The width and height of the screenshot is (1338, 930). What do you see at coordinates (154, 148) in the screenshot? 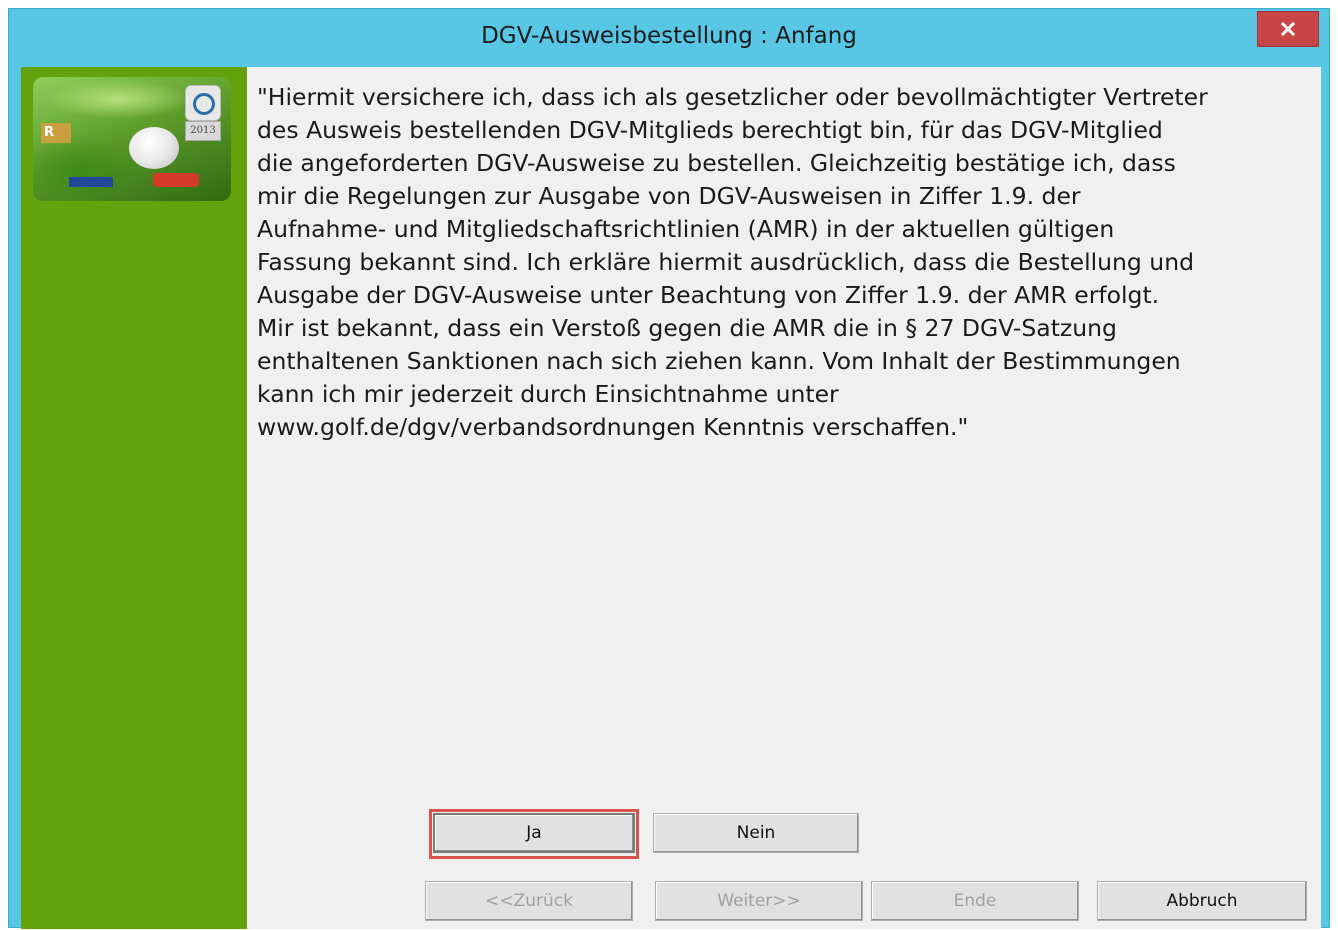
I see `golf-ball-icon` at bounding box center [154, 148].